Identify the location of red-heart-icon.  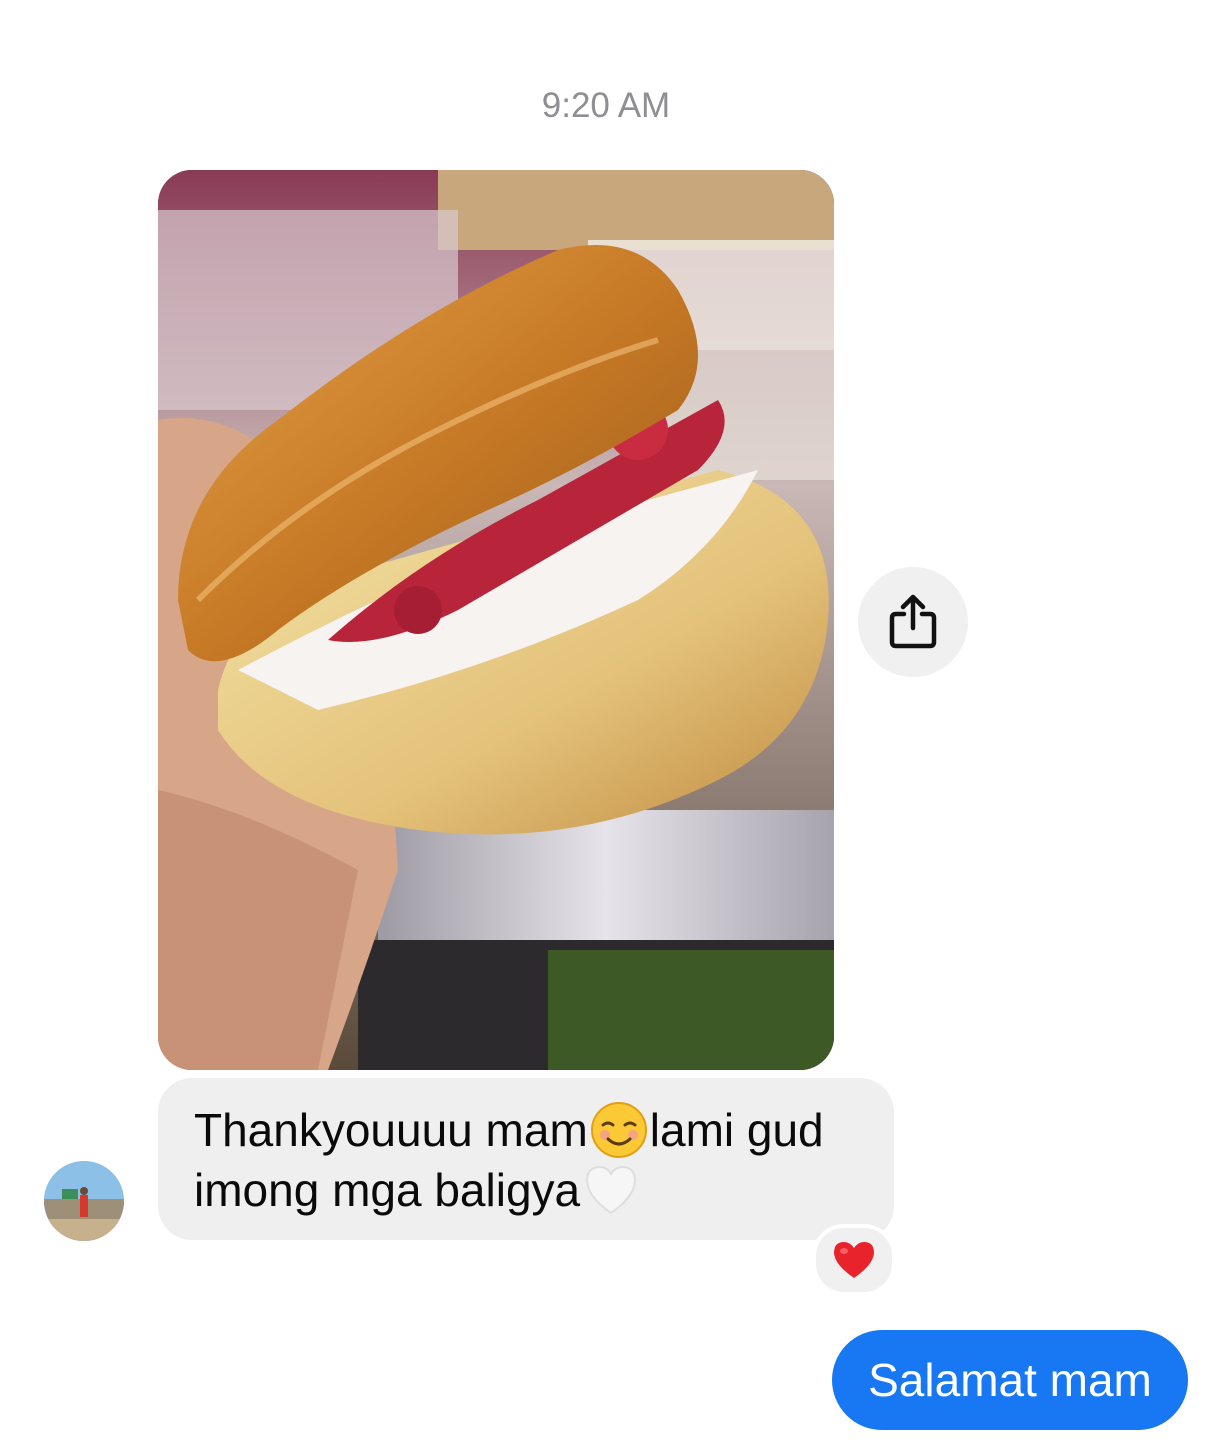
(854, 1260).